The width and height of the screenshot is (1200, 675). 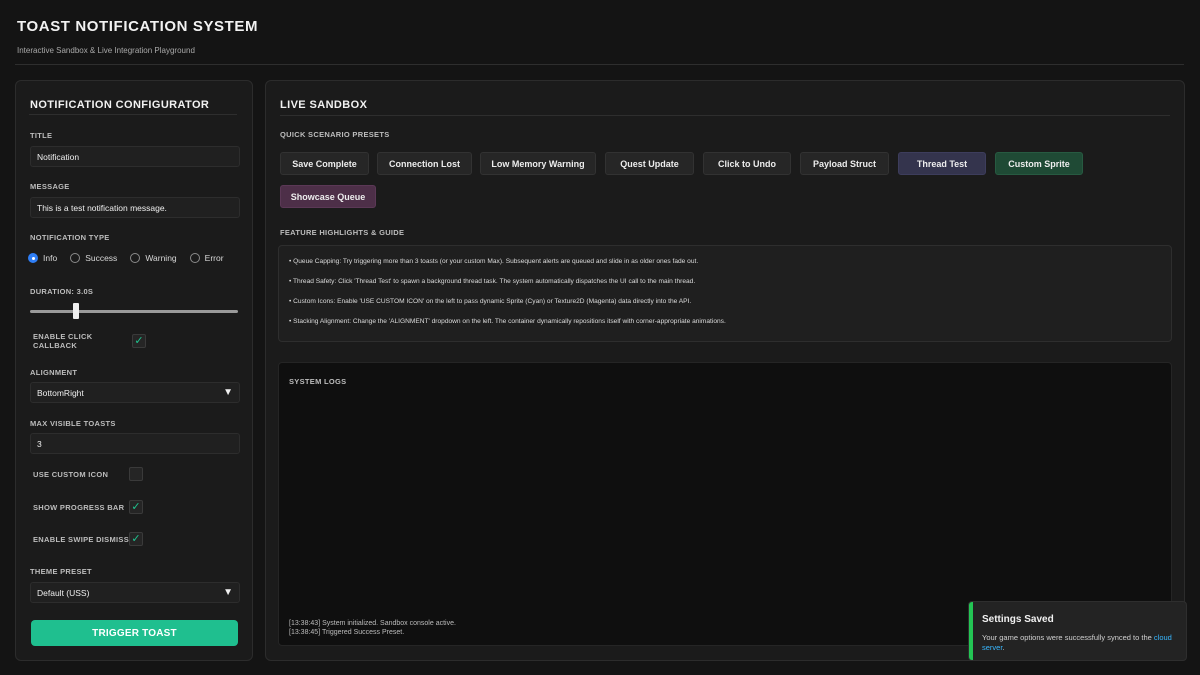 What do you see at coordinates (1003, 647) in the screenshot?
I see `toast-body-tail: .` at bounding box center [1003, 647].